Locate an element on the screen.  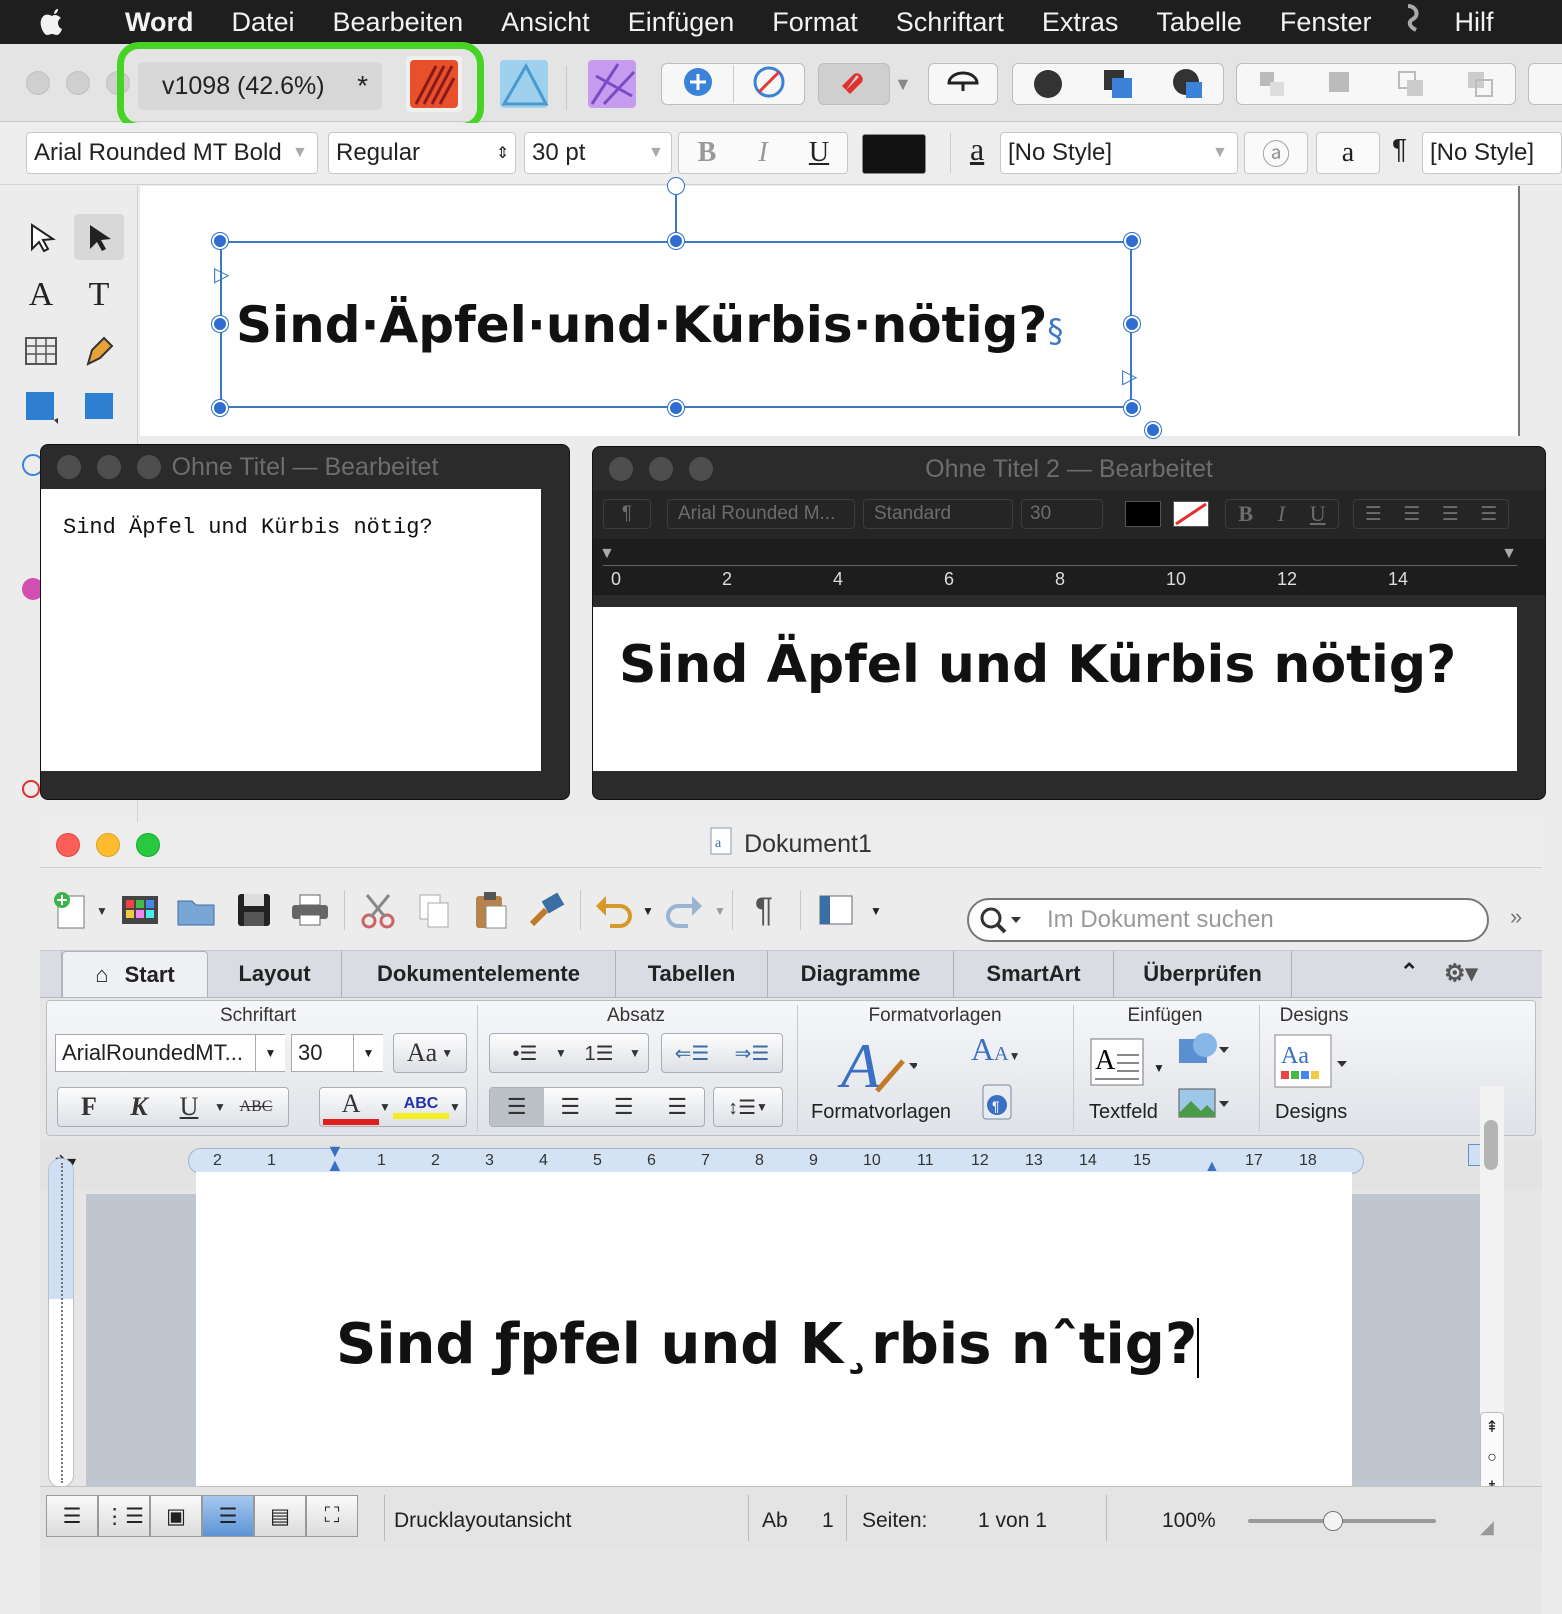
undo-icon is located at coordinates (614, 910).